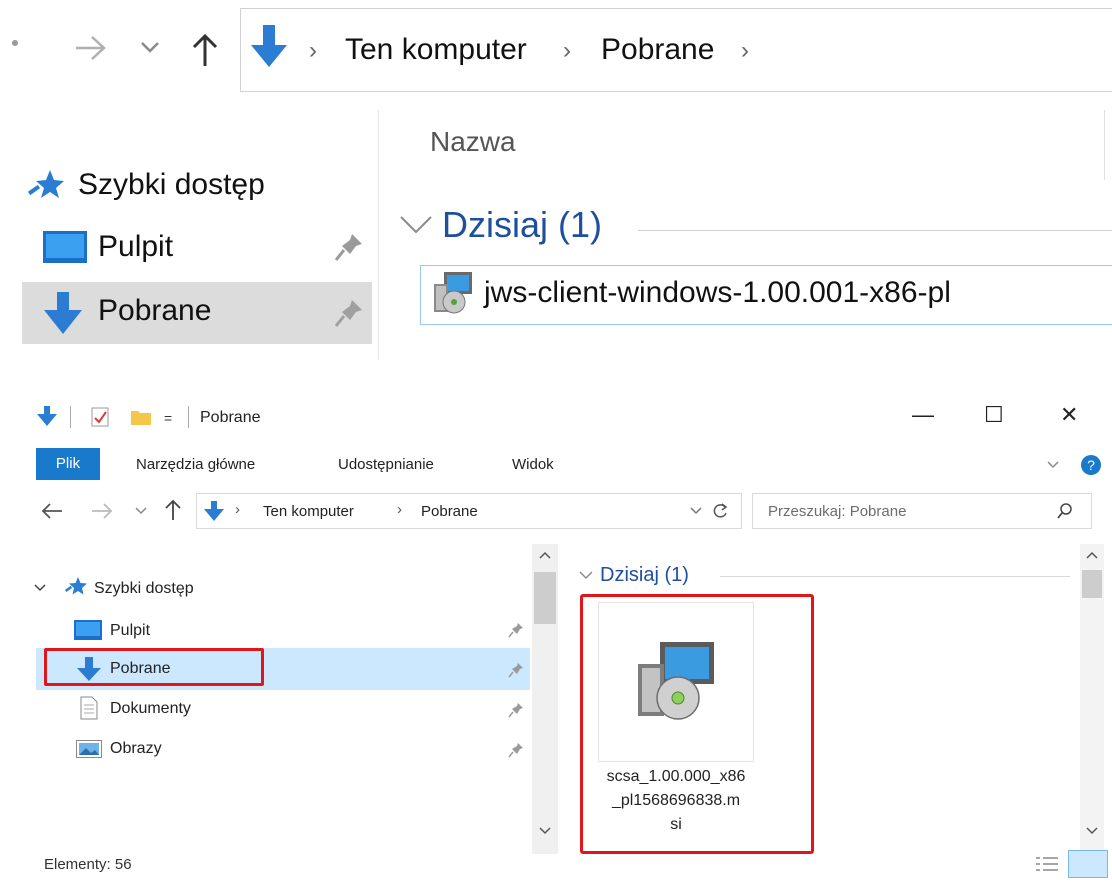  Describe the element at coordinates (720, 511) in the screenshot. I see `refresh-icon` at that location.